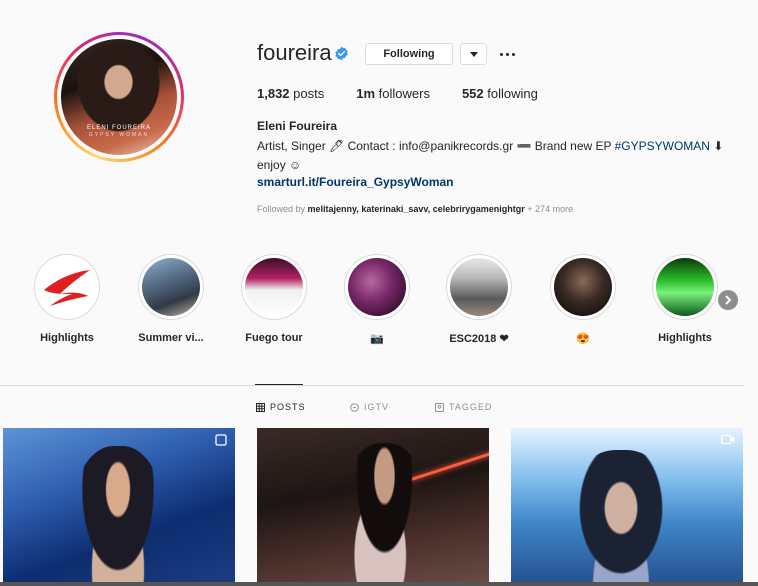 The image size is (758, 586). I want to click on profile-username: foureira, so click(294, 52).